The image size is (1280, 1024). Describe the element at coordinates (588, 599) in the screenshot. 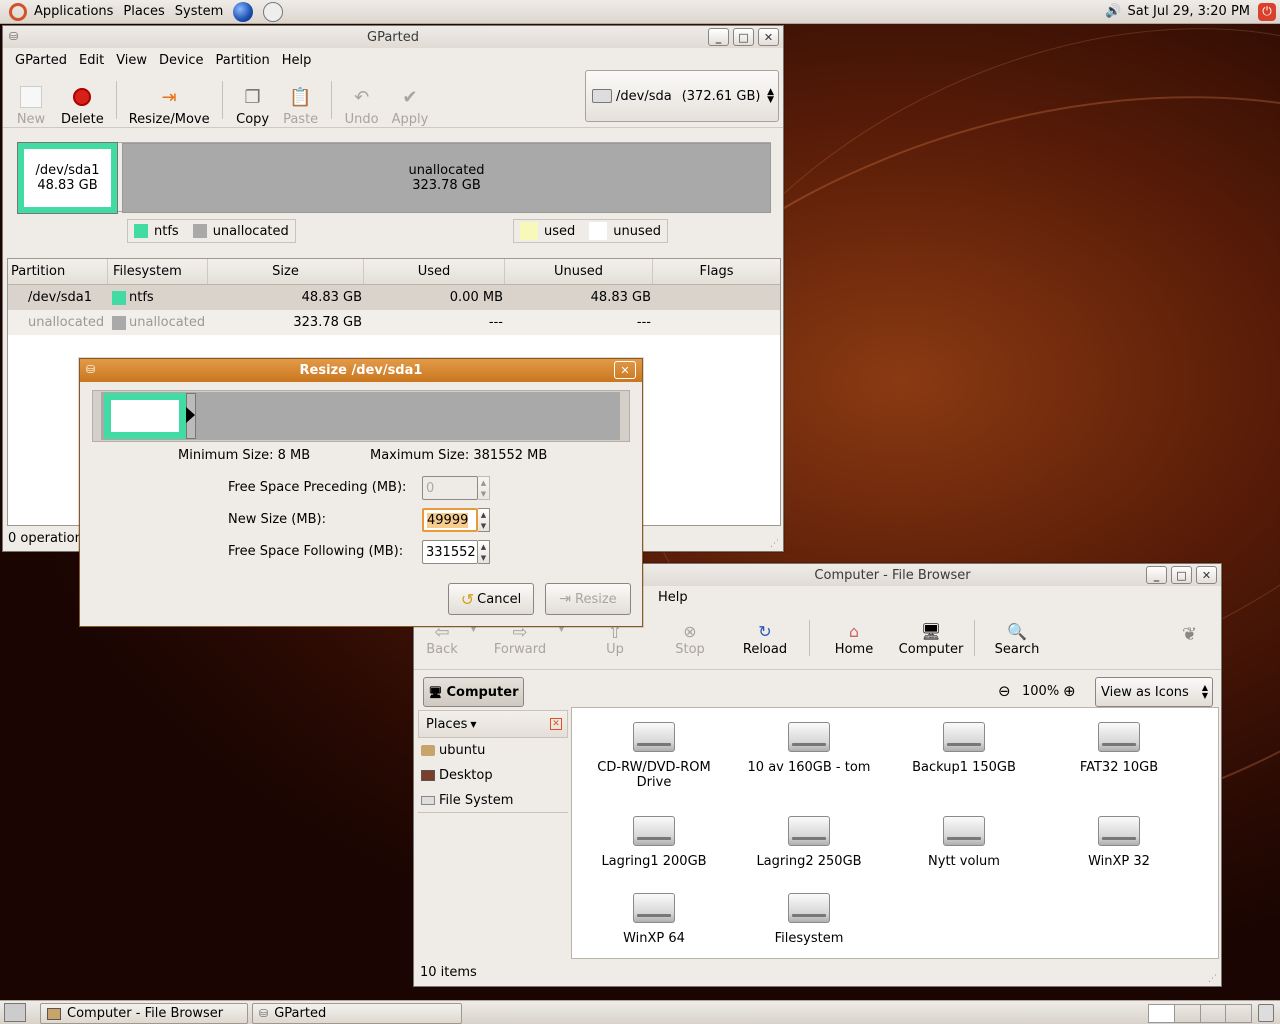

I see `resize-button: ⇥ Resize` at that location.